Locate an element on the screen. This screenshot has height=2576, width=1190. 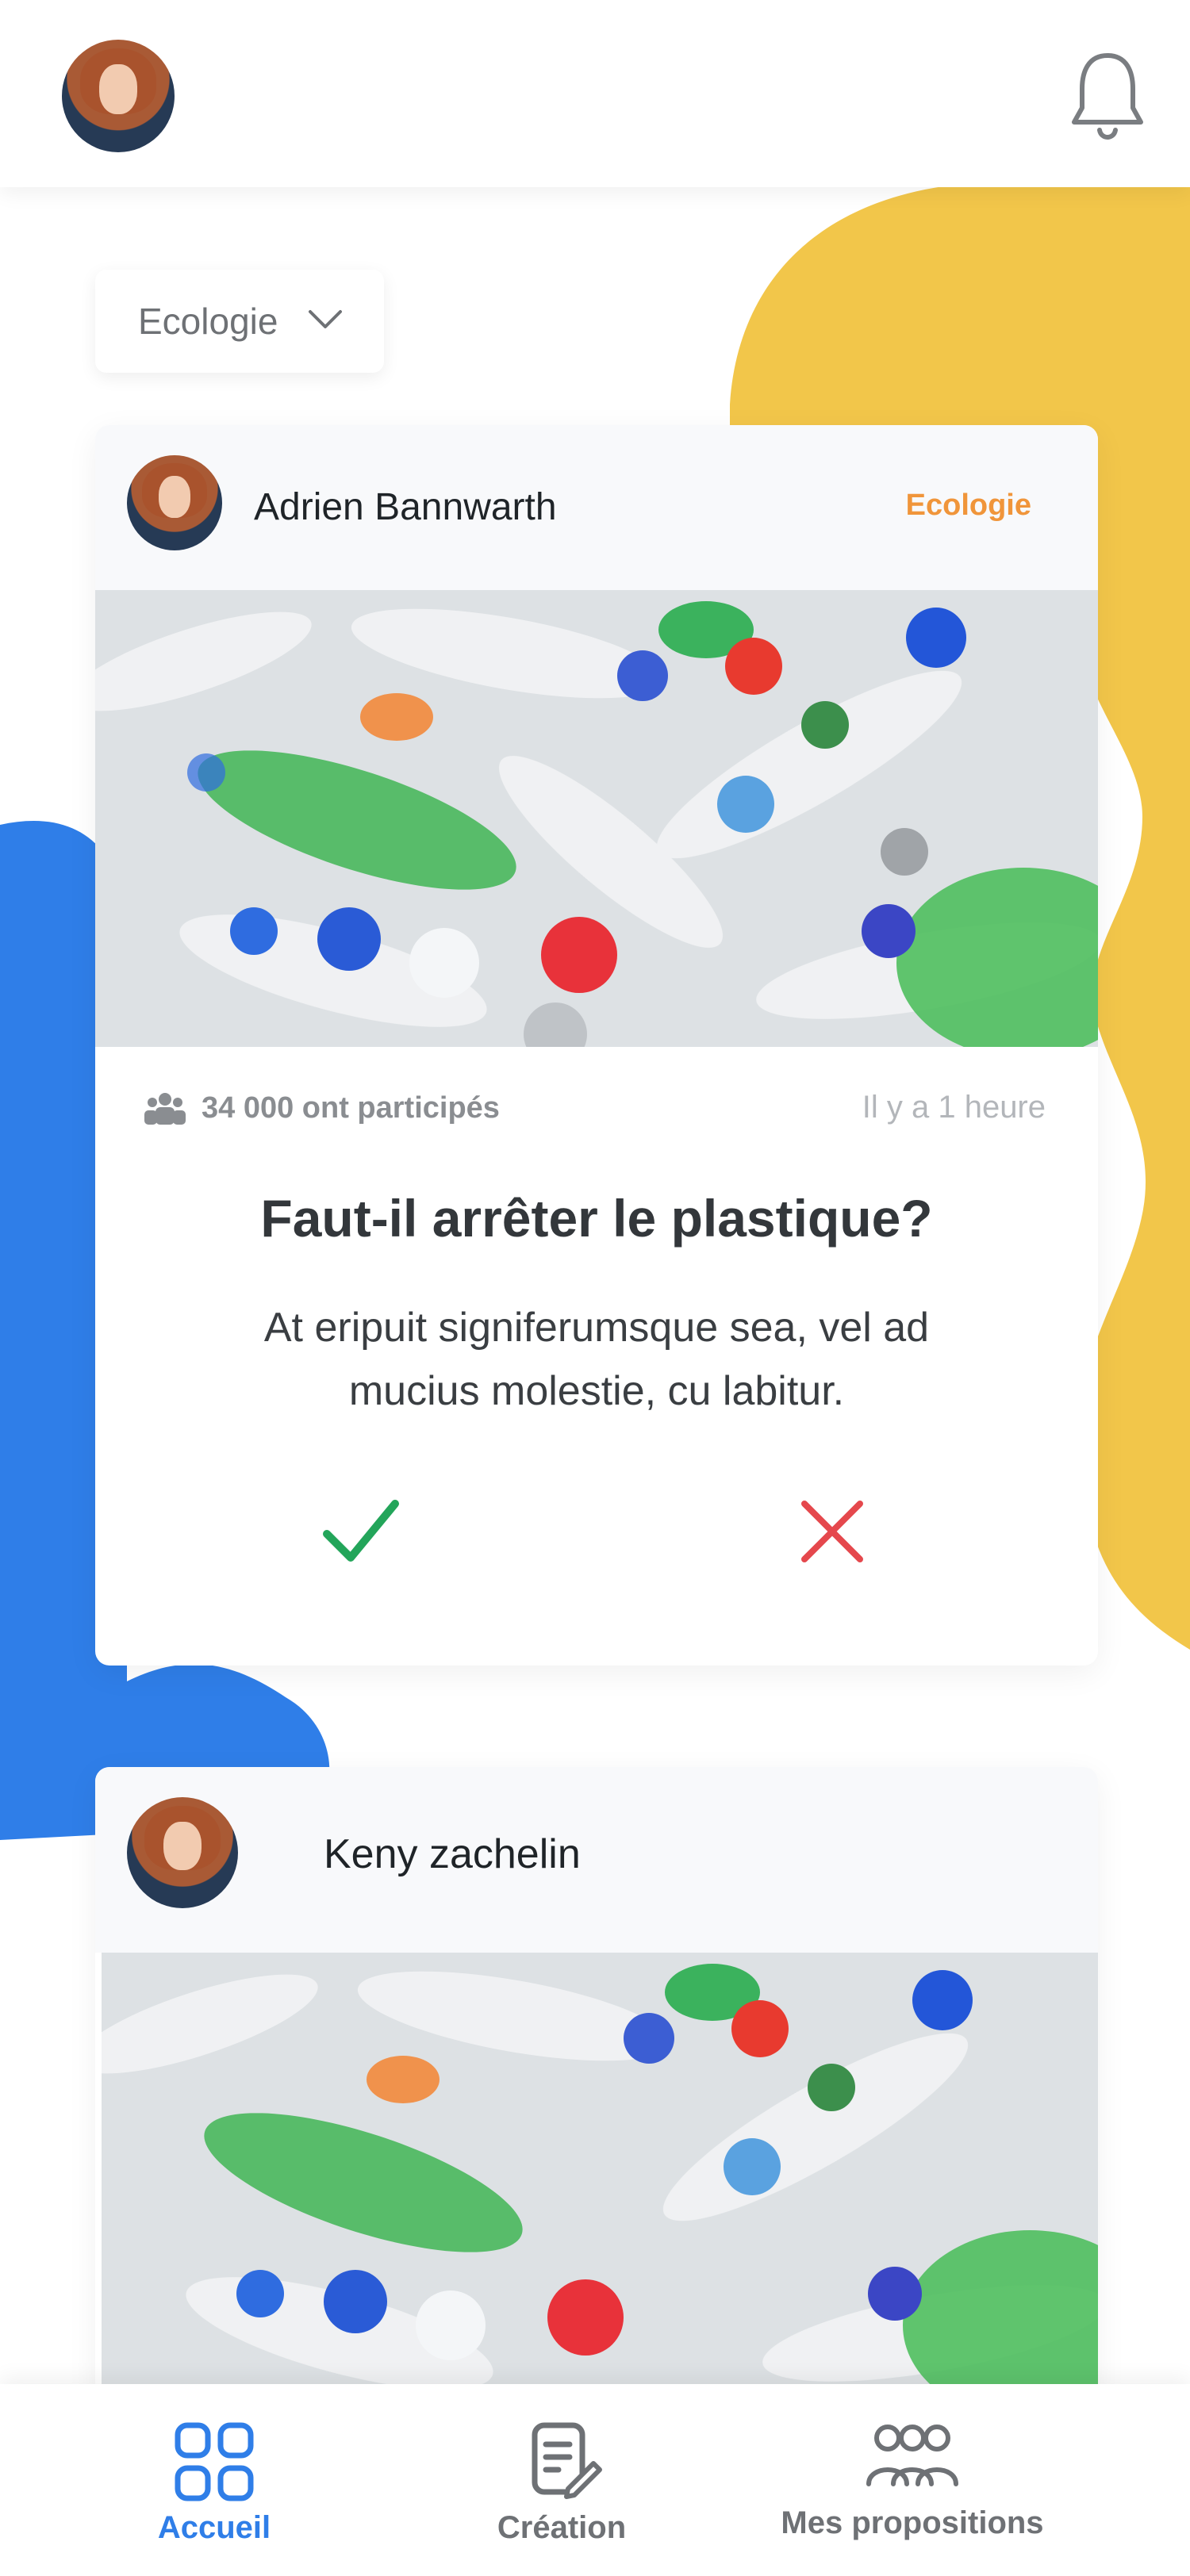
nav-item-accueil: Accueil is located at coordinates (214, 2484).